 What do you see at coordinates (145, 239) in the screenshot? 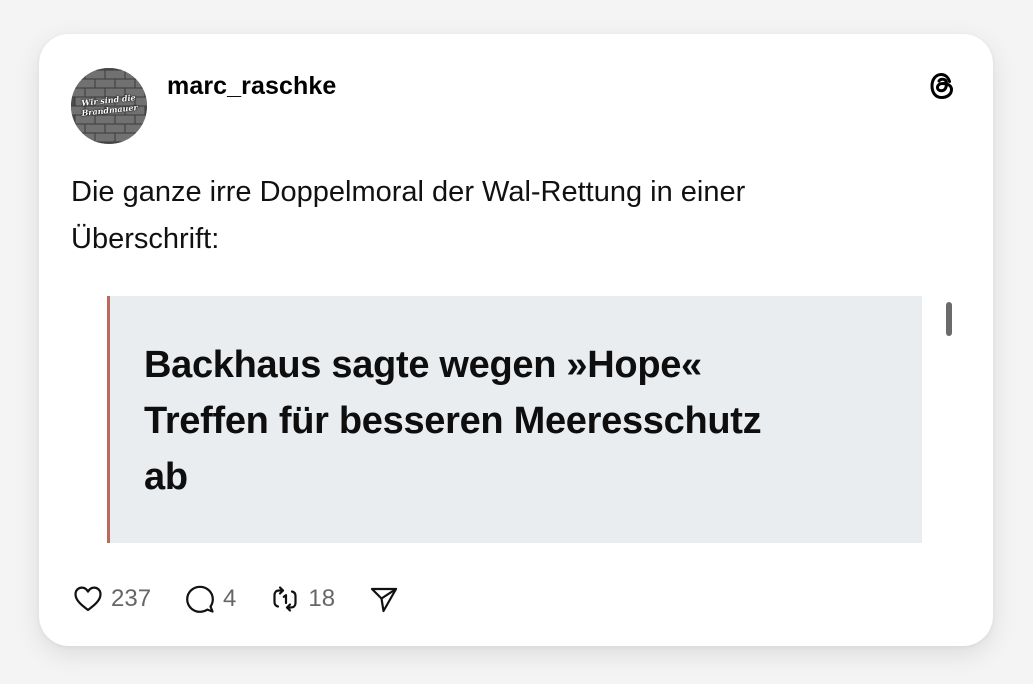
I see `post-text-line2: Überschrift:` at bounding box center [145, 239].